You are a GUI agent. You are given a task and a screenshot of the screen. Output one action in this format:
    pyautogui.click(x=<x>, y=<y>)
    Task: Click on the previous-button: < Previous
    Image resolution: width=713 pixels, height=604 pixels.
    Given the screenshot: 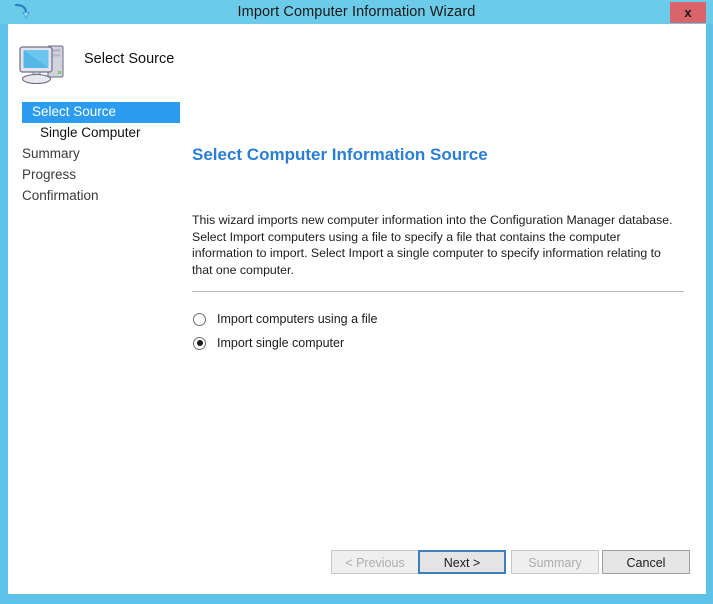 What is the action you would take?
    pyautogui.click(x=375, y=562)
    